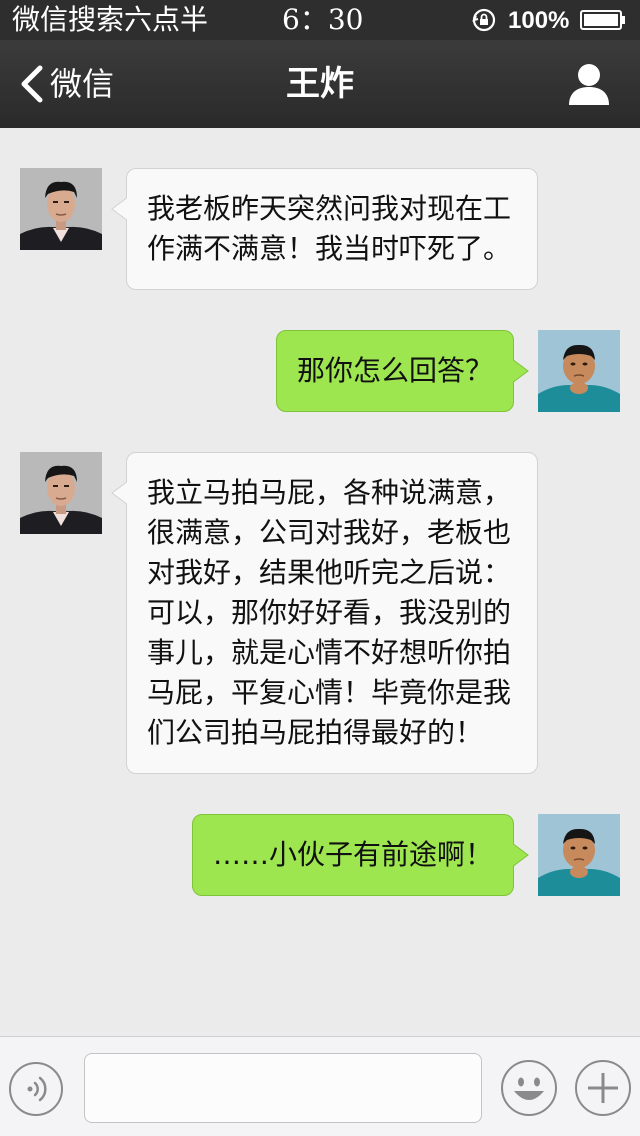 The width and height of the screenshot is (640, 1136). Describe the element at coordinates (352, 854) in the screenshot. I see `message-text: ……小伙子有前途啊！` at that location.